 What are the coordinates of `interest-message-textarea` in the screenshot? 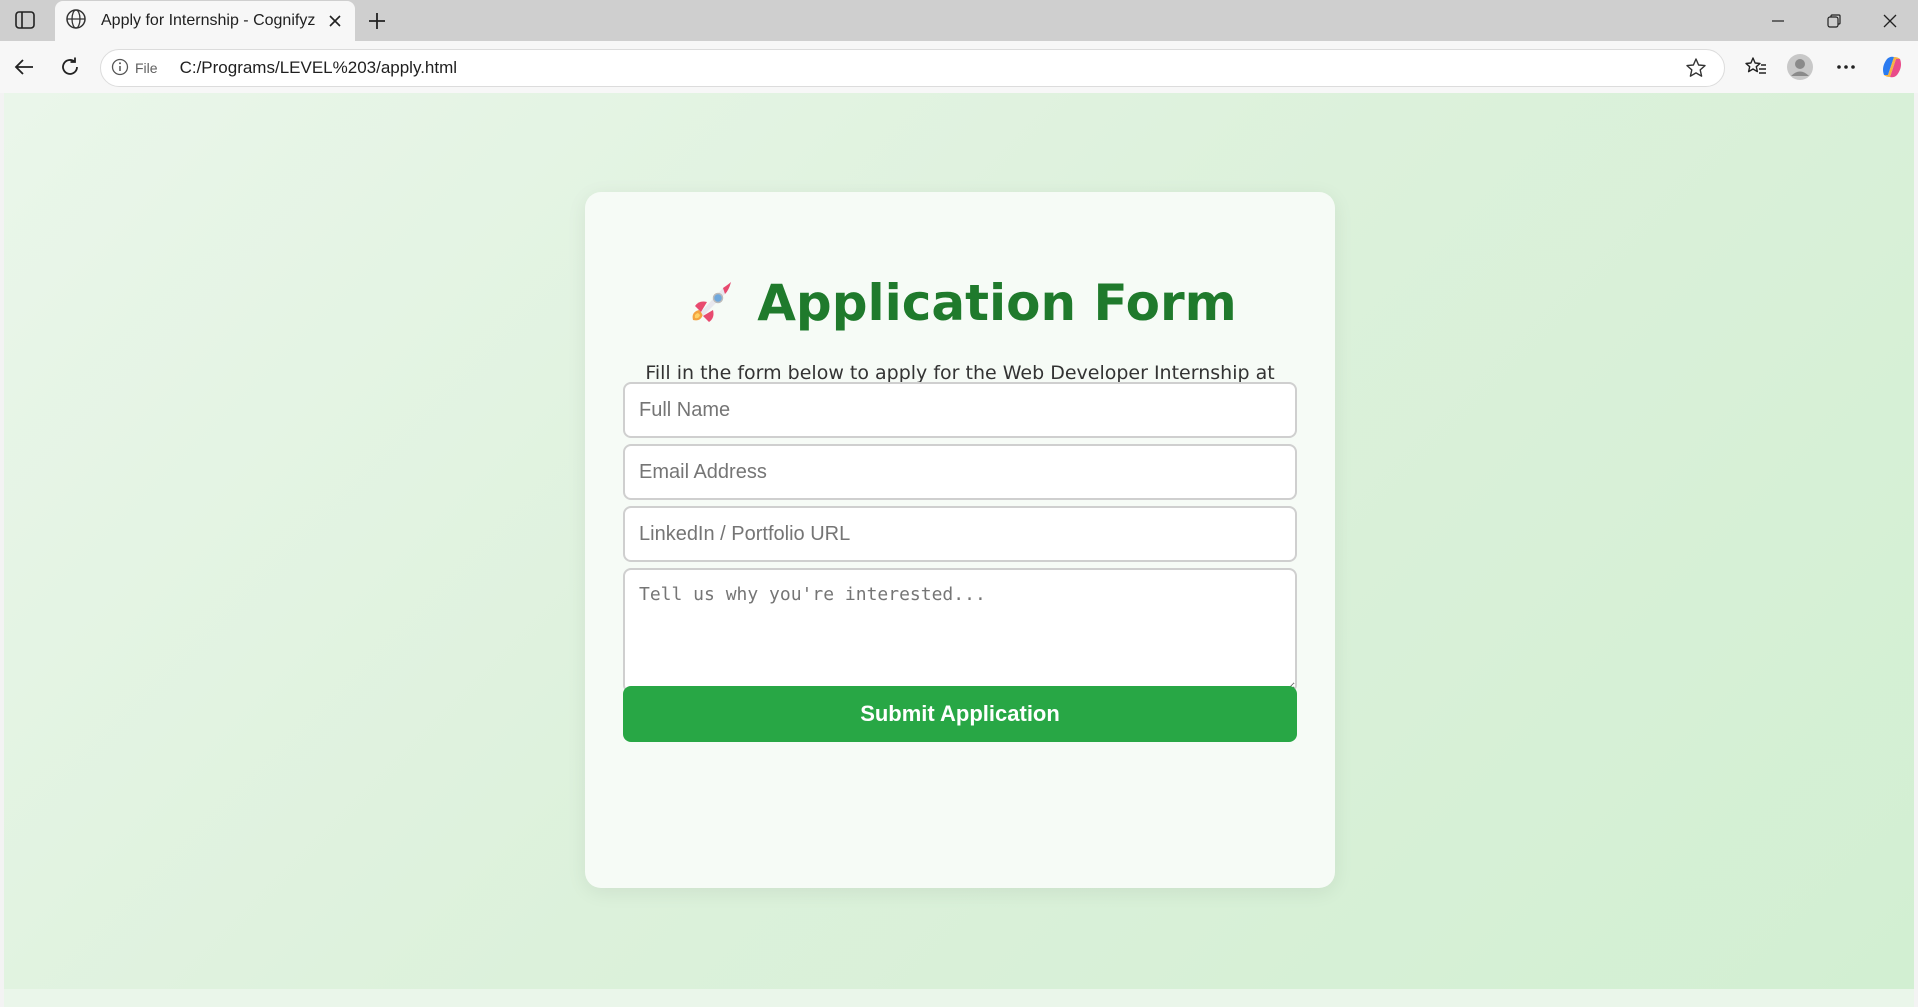 It's located at (960, 630).